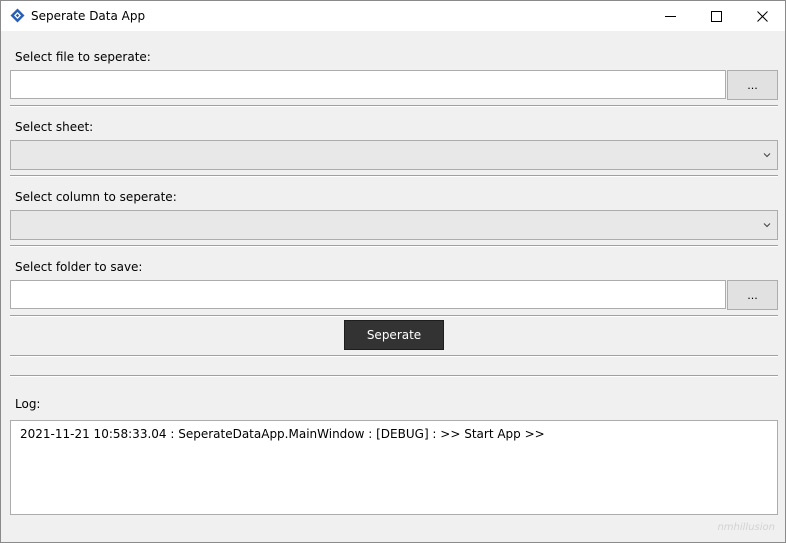 The image size is (786, 543). What do you see at coordinates (368, 294) in the screenshot?
I see `folder-path-input` at bounding box center [368, 294].